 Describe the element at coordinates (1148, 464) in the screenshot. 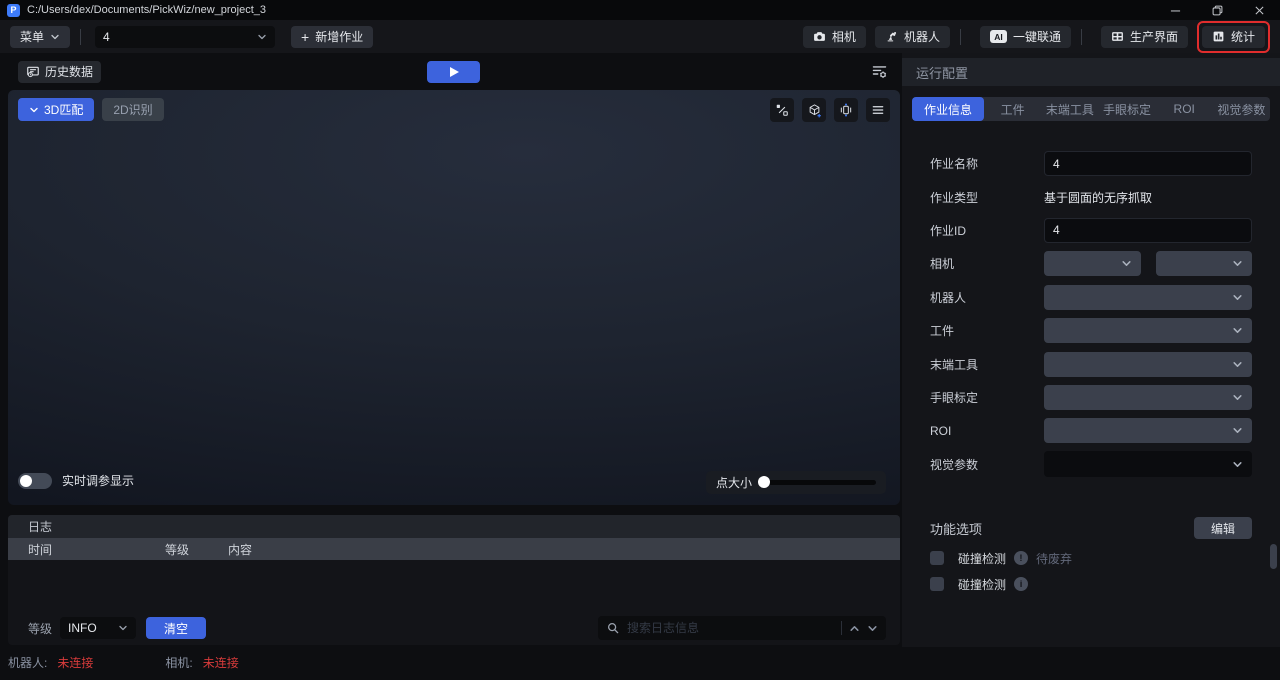

I see `vision-params-select` at that location.